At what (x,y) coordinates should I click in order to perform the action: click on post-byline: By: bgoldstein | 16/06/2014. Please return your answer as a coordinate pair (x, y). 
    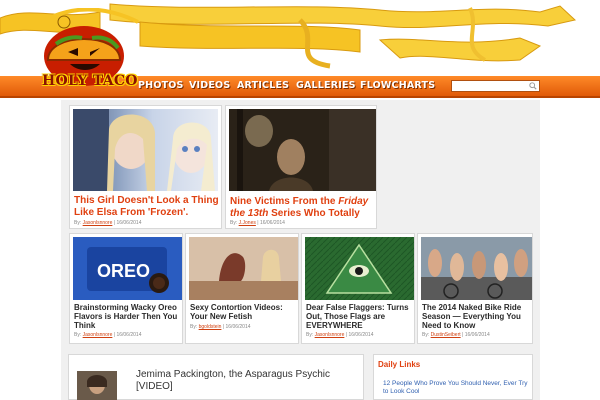
    Looking at the image, I should click on (220, 327).